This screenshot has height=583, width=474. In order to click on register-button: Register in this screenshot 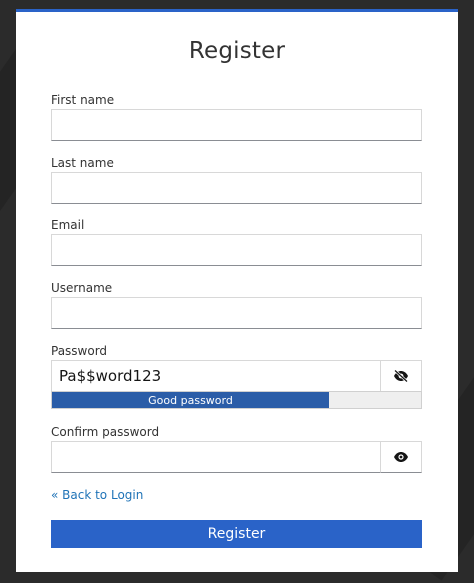, I will do `click(236, 534)`.